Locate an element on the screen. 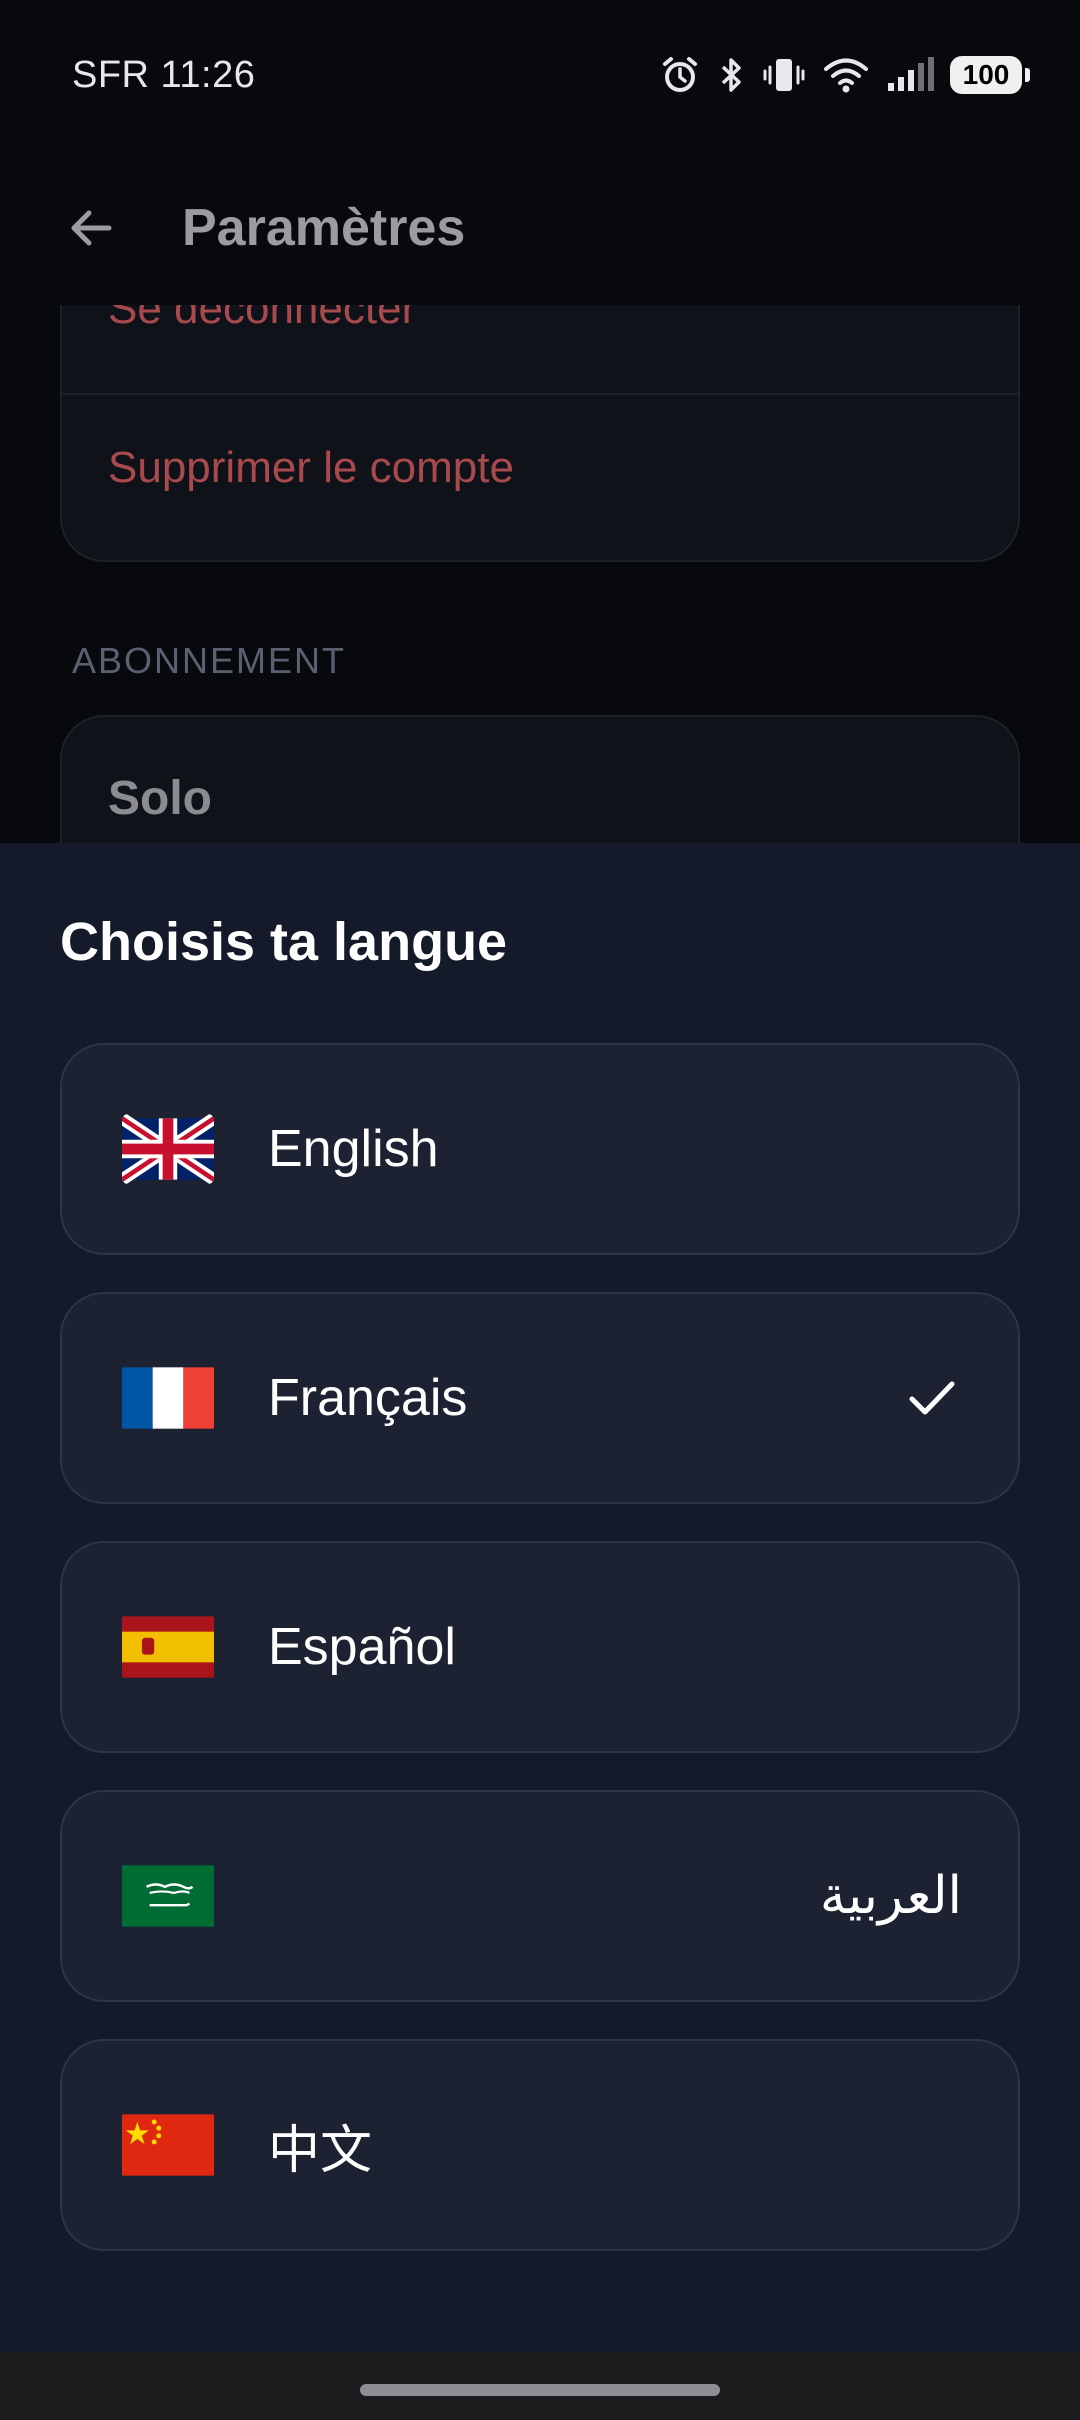 This screenshot has width=1080, height=2420. bluetooth-icon is located at coordinates (731, 75).